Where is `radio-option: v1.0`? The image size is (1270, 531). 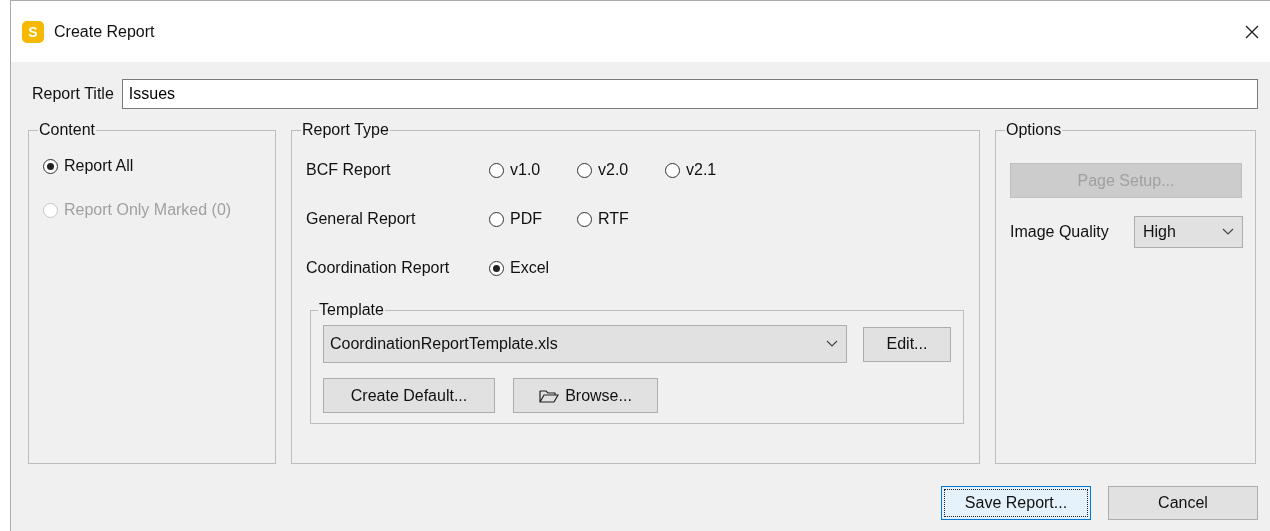
radio-option: v1.0 is located at coordinates (533, 170).